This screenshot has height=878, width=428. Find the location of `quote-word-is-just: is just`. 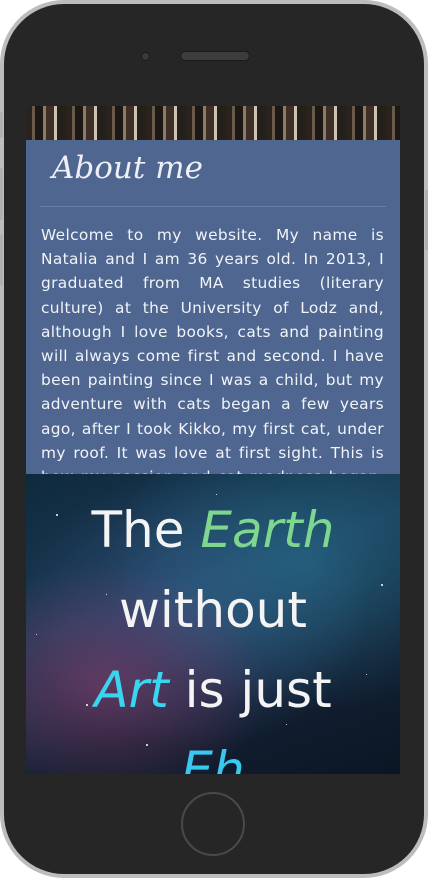

quote-word-is-just: is just is located at coordinates (250, 690).